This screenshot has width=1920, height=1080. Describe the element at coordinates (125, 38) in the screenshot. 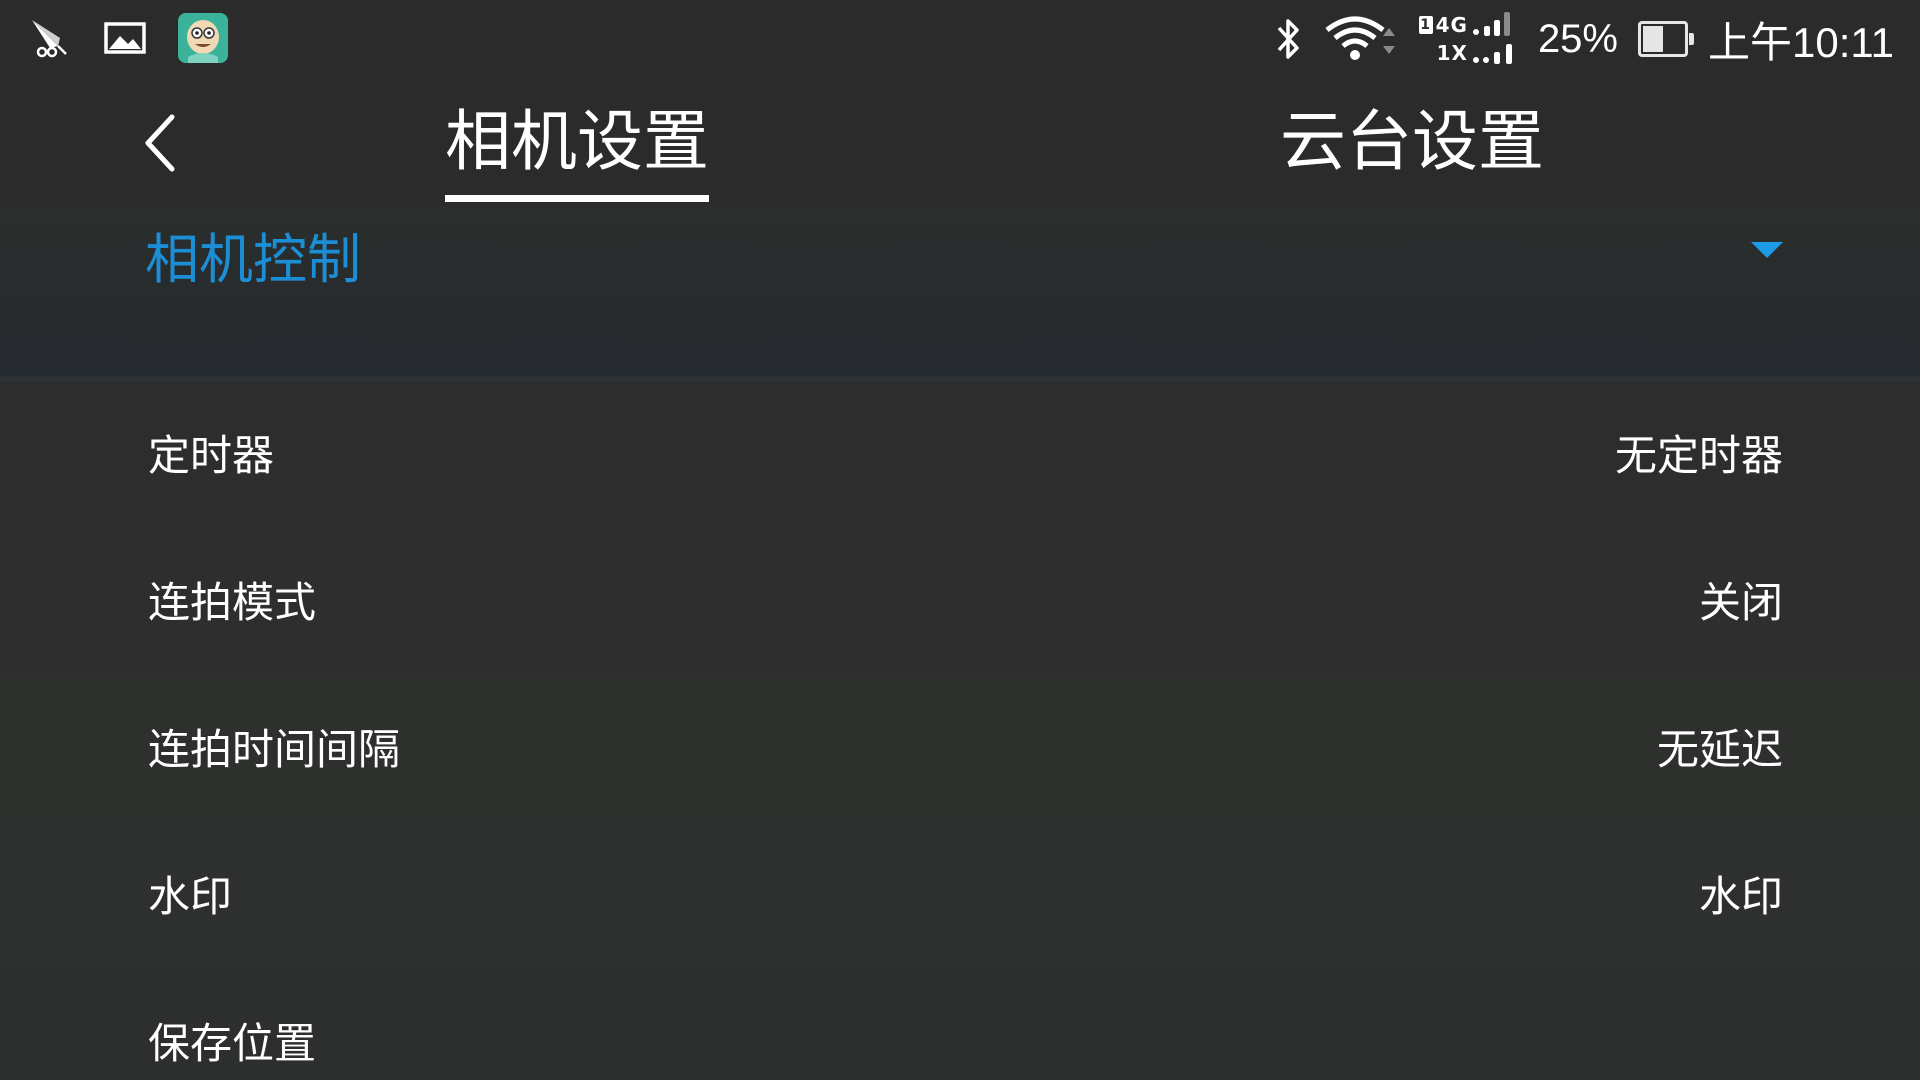

I see `image-icon` at that location.